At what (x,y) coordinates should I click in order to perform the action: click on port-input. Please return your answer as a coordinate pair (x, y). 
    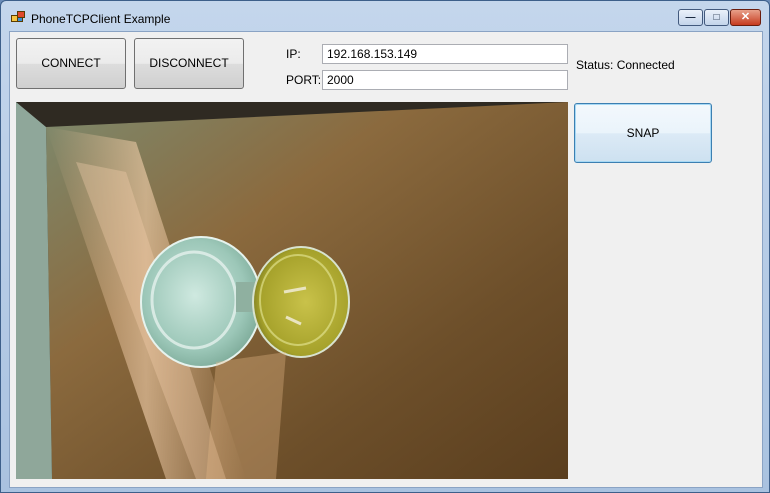
    Looking at the image, I should click on (445, 80).